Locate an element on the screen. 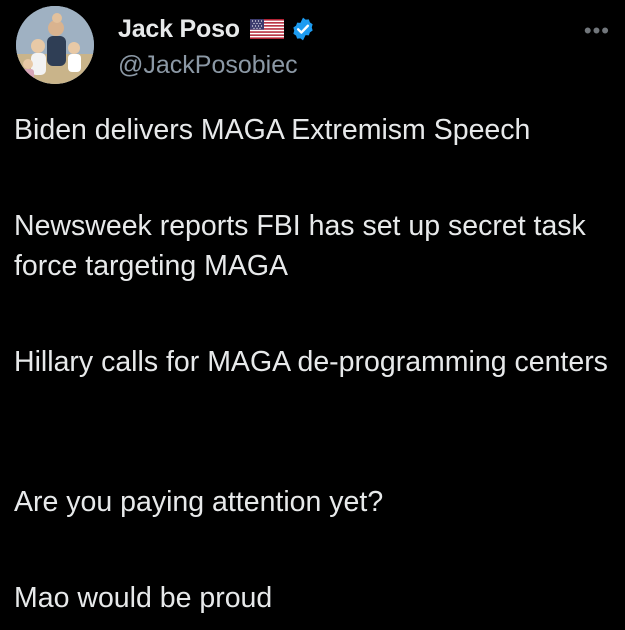 The image size is (625, 630). more-options-icon: ••• is located at coordinates (597, 31).